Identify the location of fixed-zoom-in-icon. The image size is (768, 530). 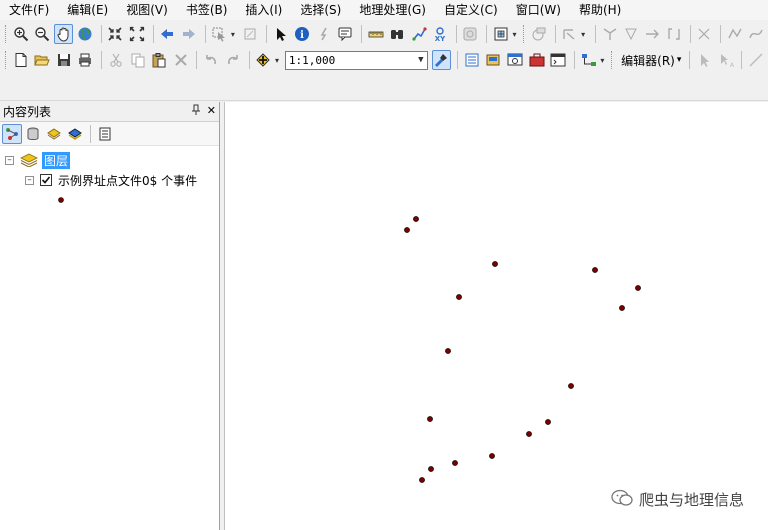
(115, 34).